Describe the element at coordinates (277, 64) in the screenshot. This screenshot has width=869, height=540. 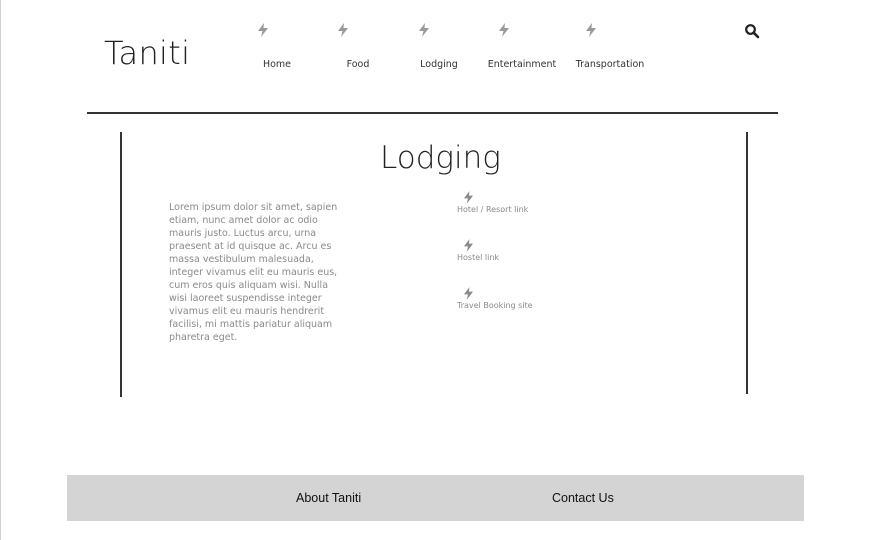
I see `nav-item-label: Home` at that location.